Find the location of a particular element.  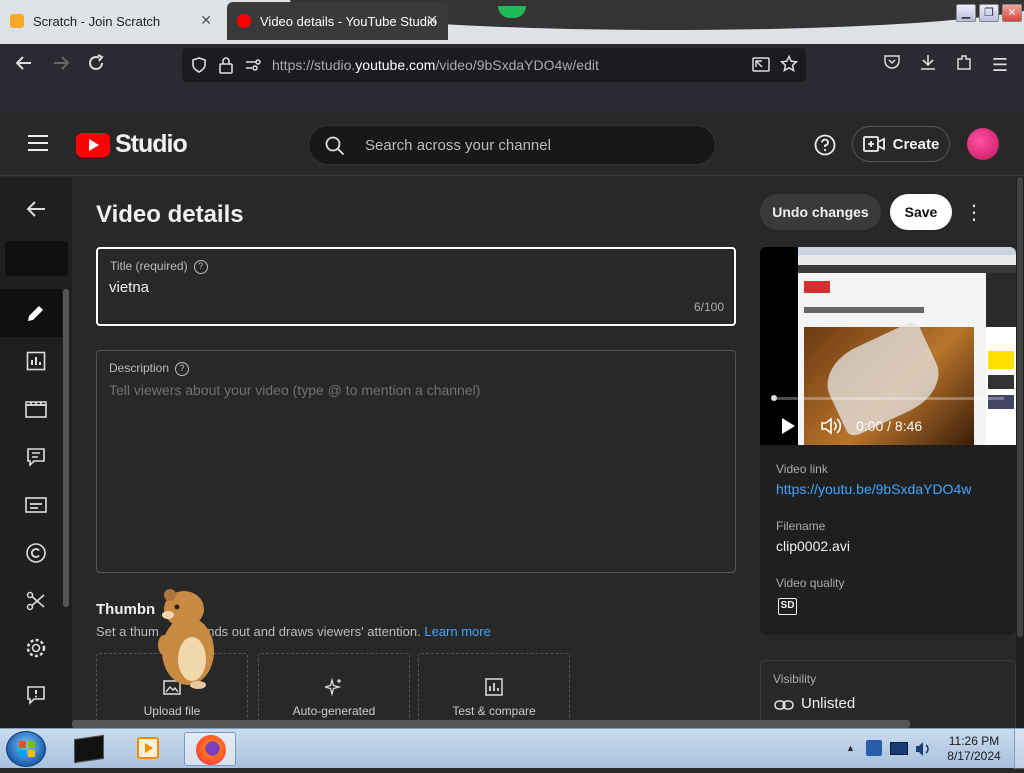

test-compare-button: Test & compare is located at coordinates (494, 690).